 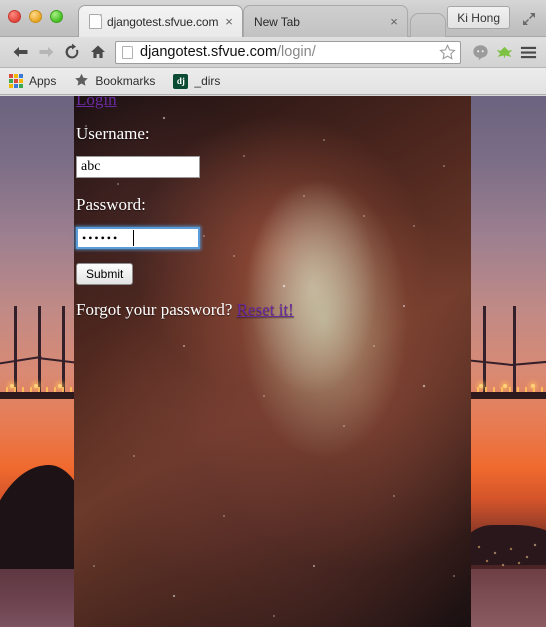 I want to click on login-link: Login, so click(x=96, y=103).